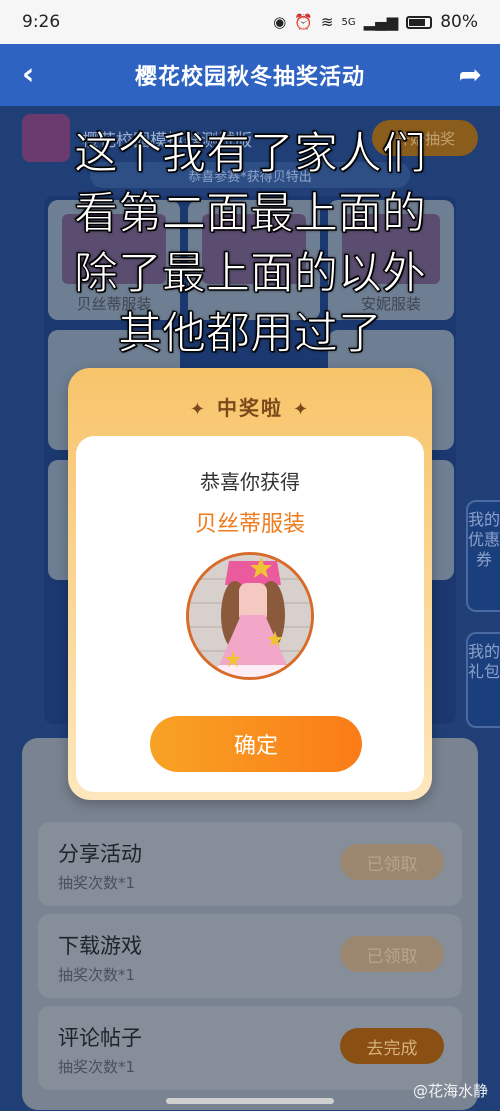 This screenshot has height=1111, width=500. I want to click on wifi-icon: ≋, so click(327, 22).